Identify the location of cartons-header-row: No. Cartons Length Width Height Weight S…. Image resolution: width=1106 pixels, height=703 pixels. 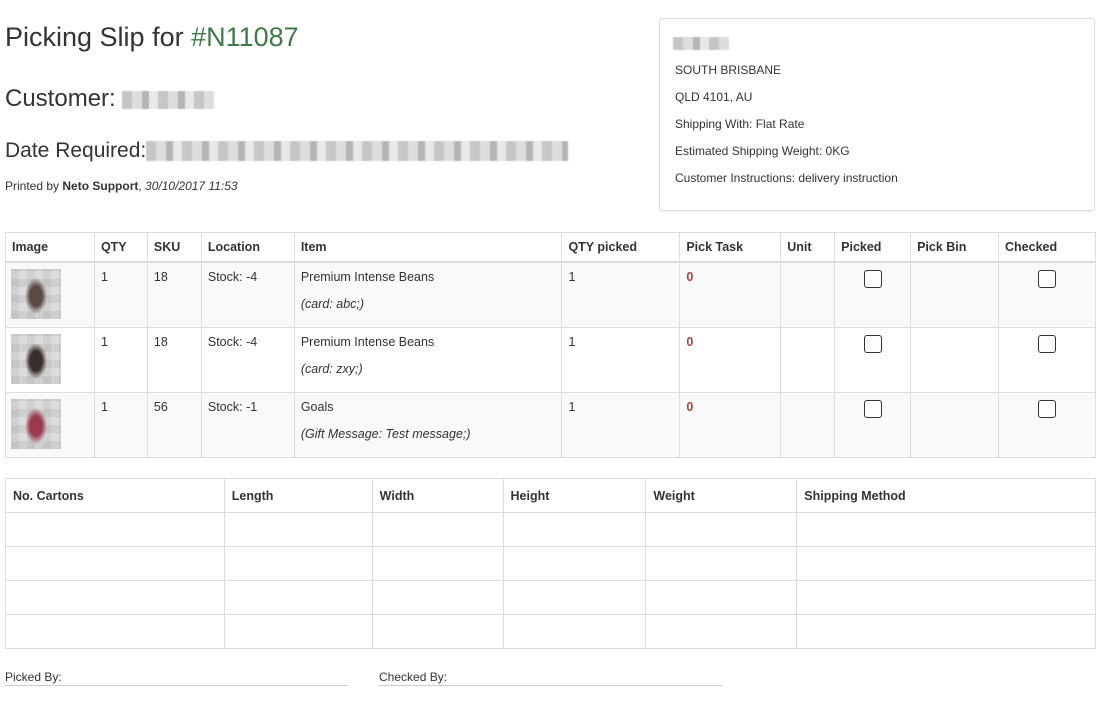
(550, 495).